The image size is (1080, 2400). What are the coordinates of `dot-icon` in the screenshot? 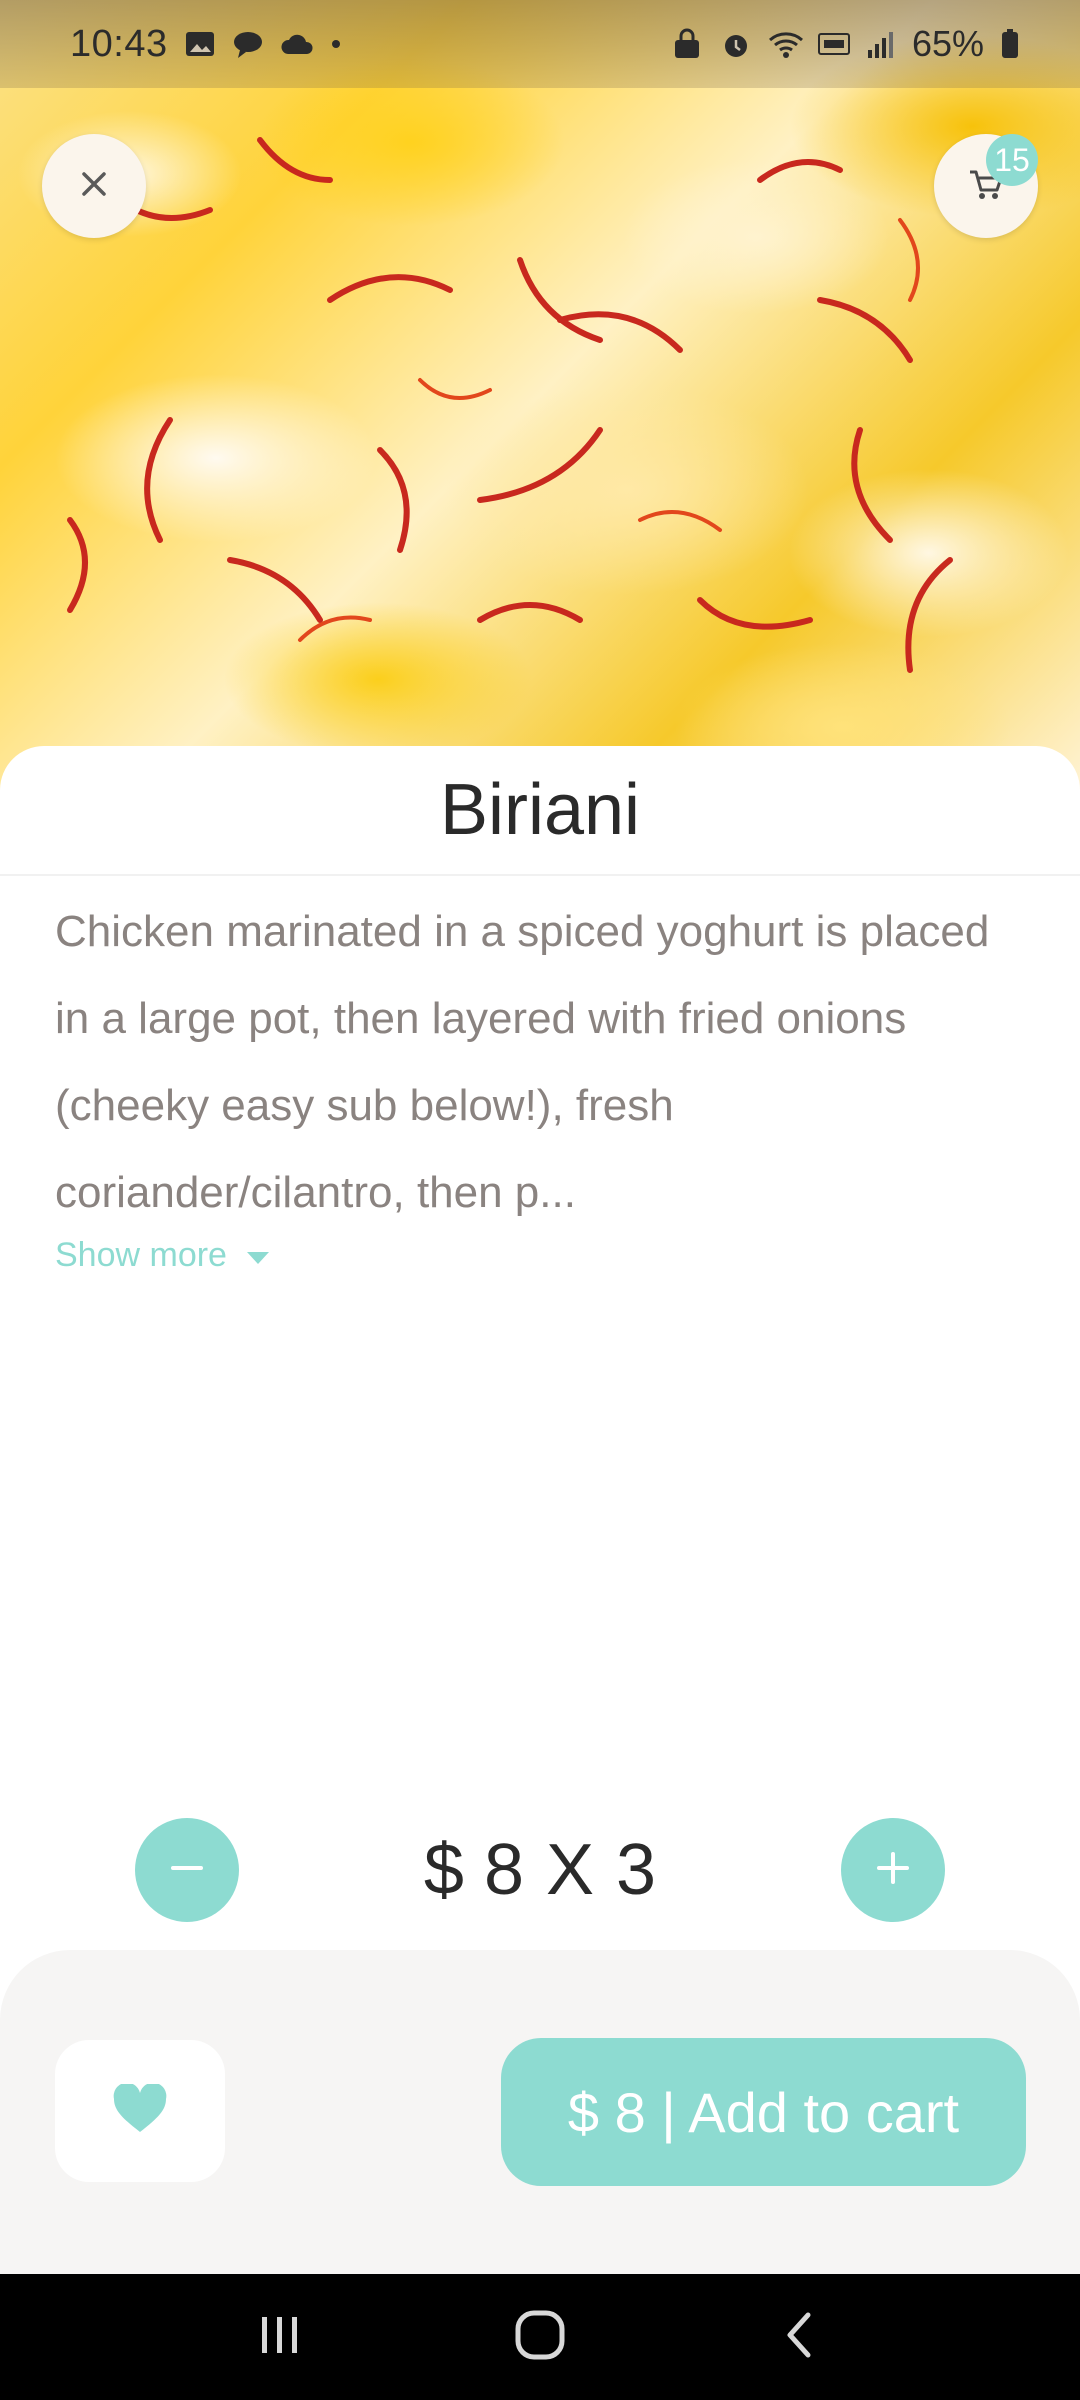 It's located at (344, 44).